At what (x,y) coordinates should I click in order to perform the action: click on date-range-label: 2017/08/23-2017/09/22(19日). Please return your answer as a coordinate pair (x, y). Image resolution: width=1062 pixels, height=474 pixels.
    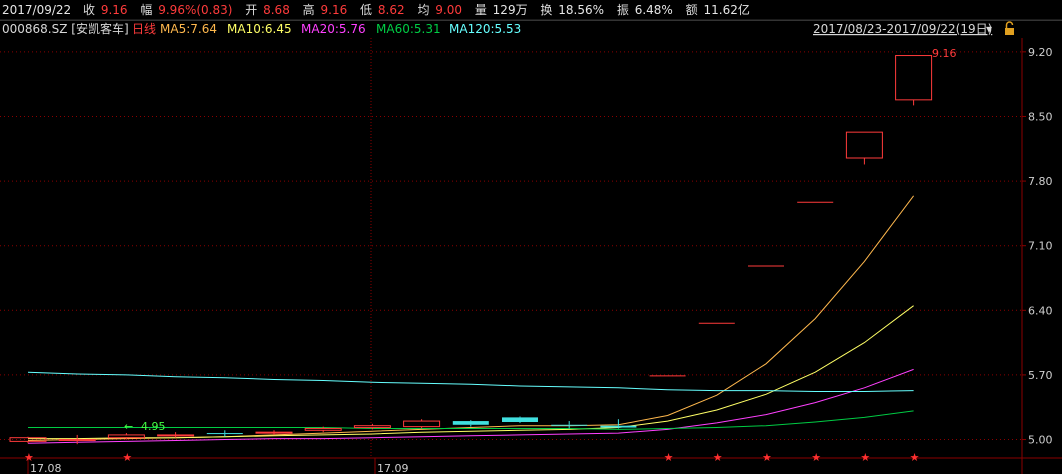
    Looking at the image, I should click on (902, 29).